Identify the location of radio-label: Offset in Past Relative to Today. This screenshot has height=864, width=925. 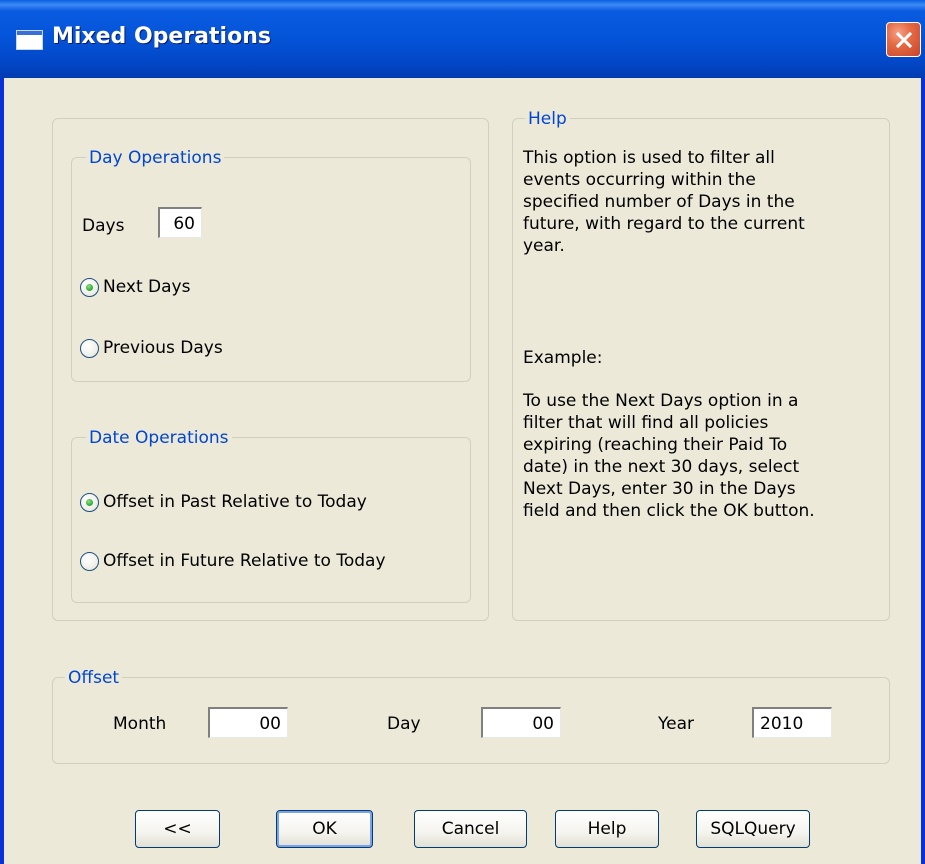
(235, 502).